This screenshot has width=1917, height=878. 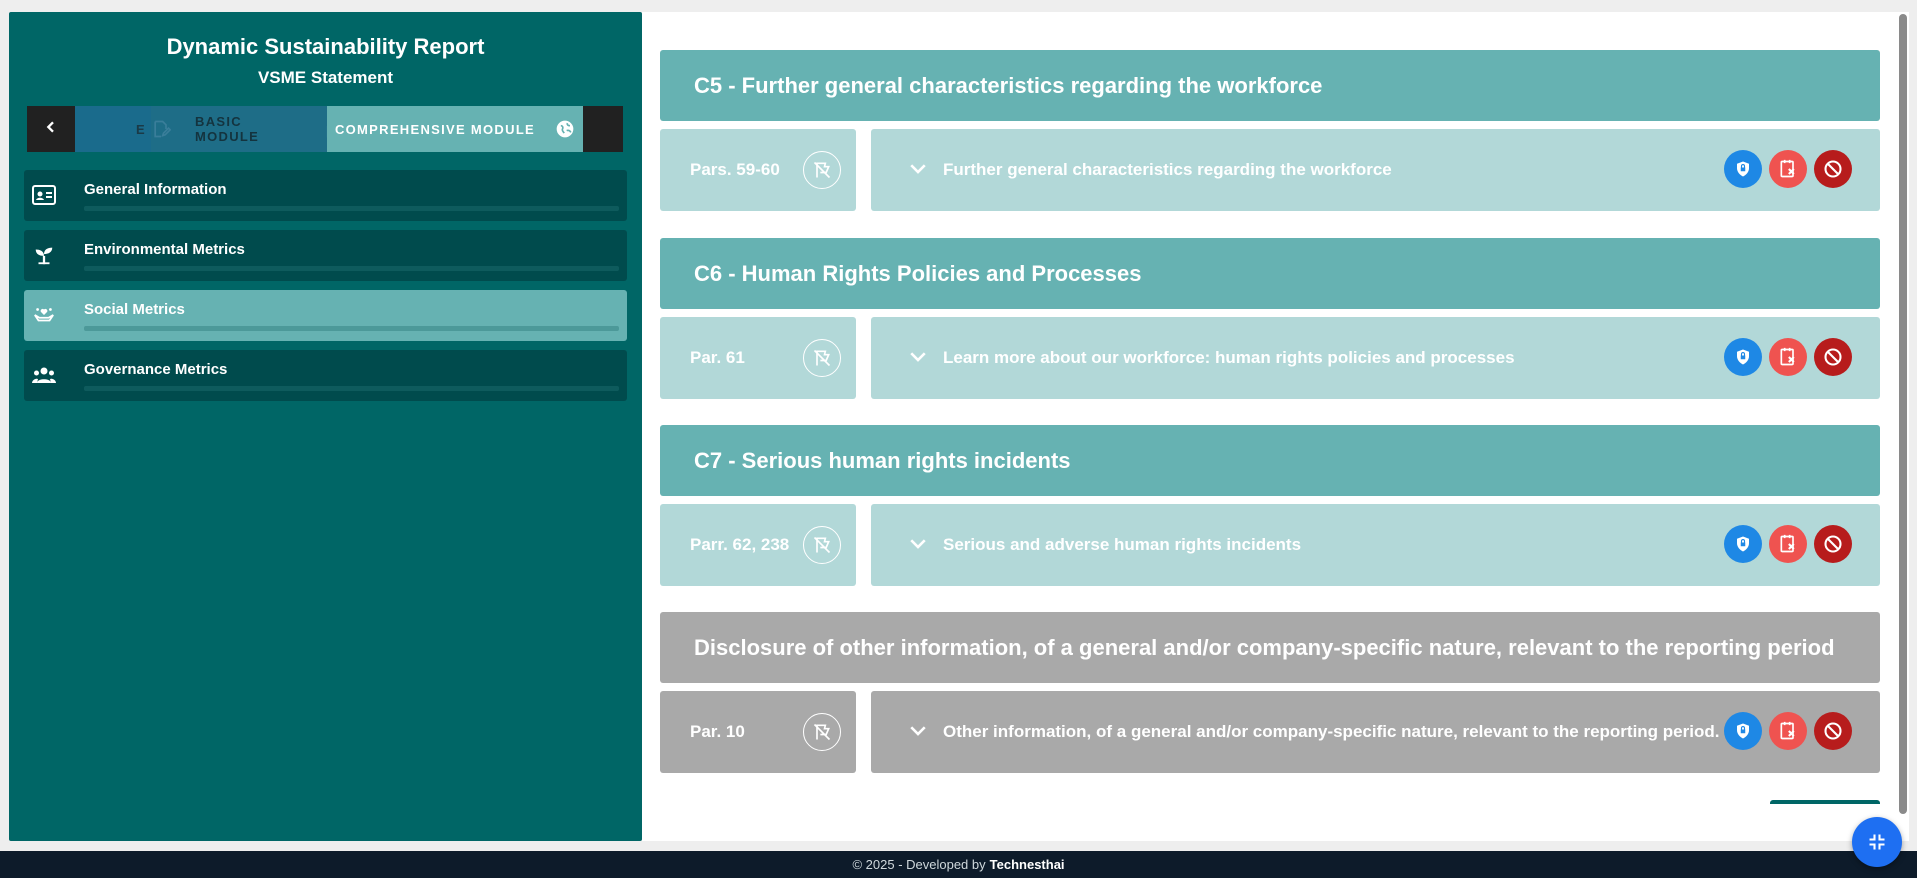 What do you see at coordinates (325, 46) in the screenshot?
I see `report-title: Dynamic Sustainability Report` at bounding box center [325, 46].